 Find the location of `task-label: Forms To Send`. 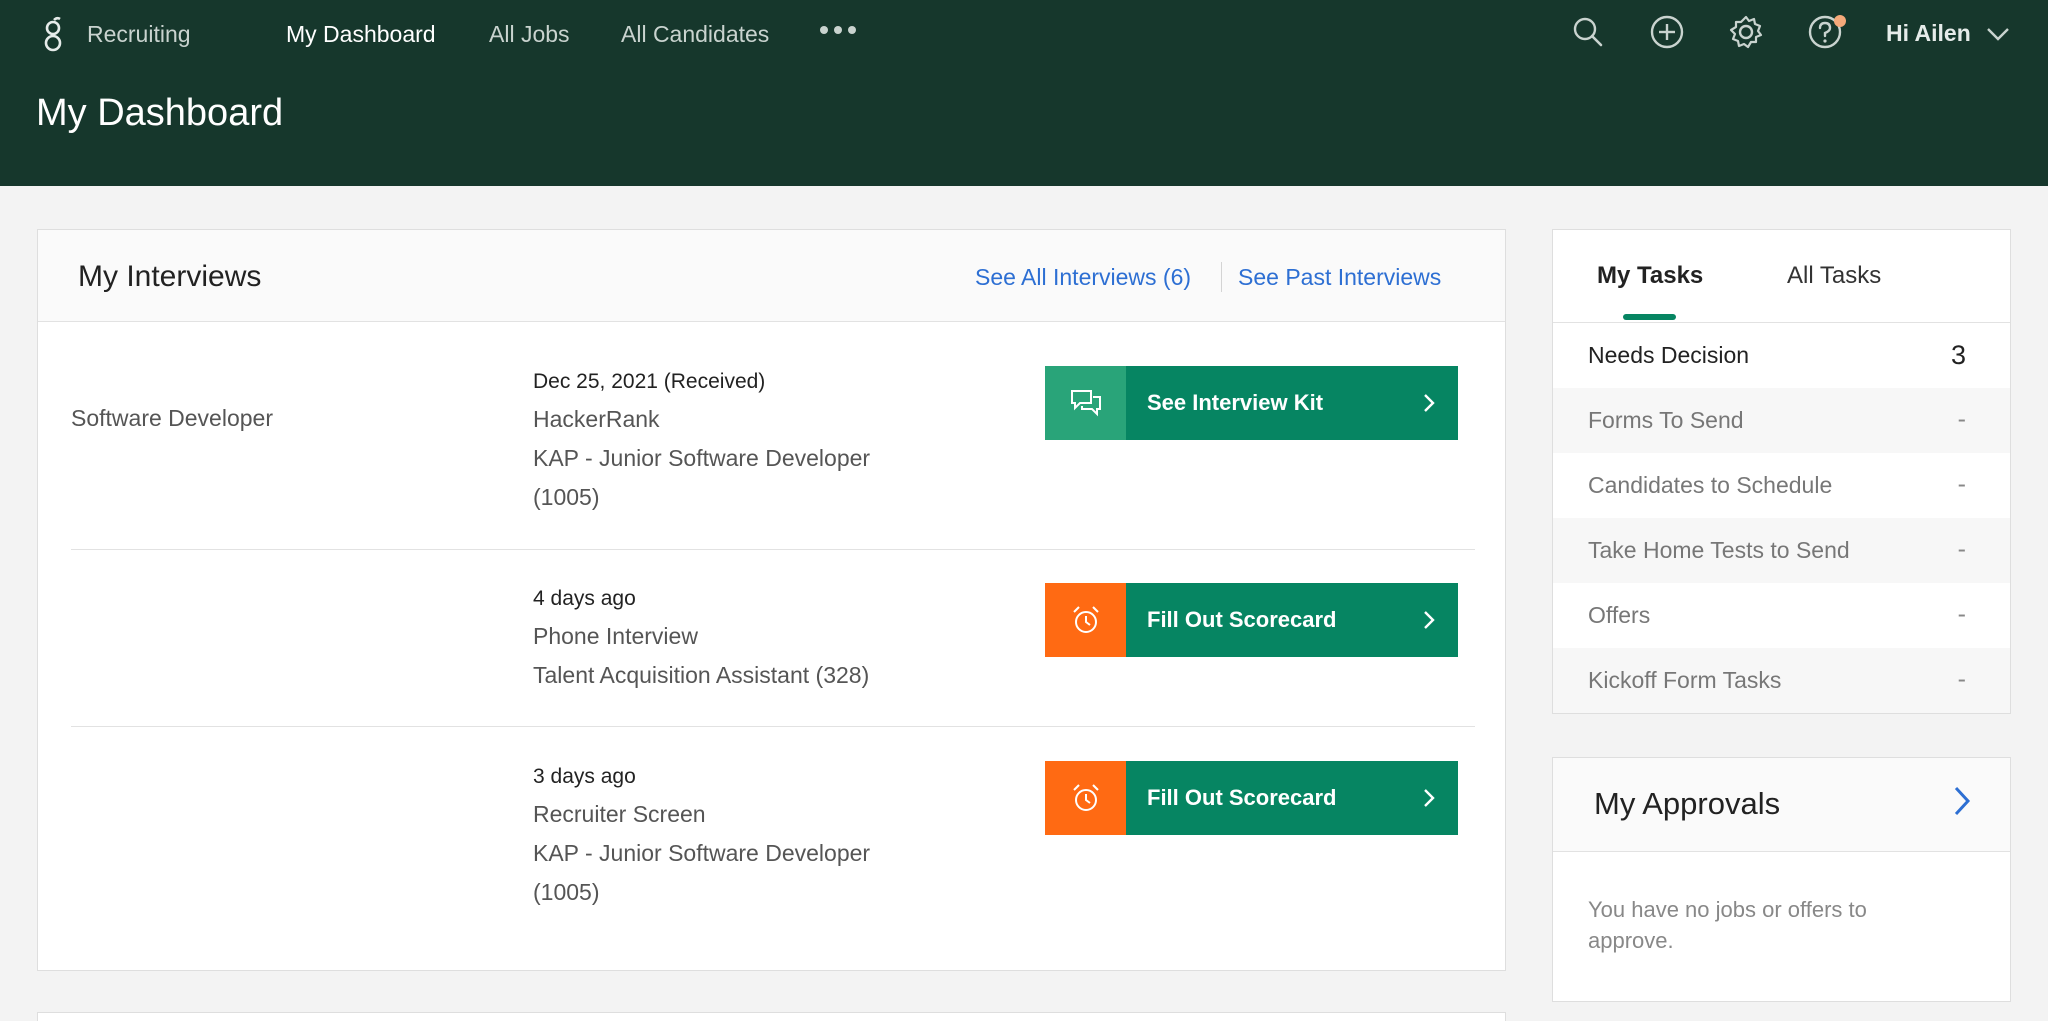

task-label: Forms To Send is located at coordinates (1666, 420).